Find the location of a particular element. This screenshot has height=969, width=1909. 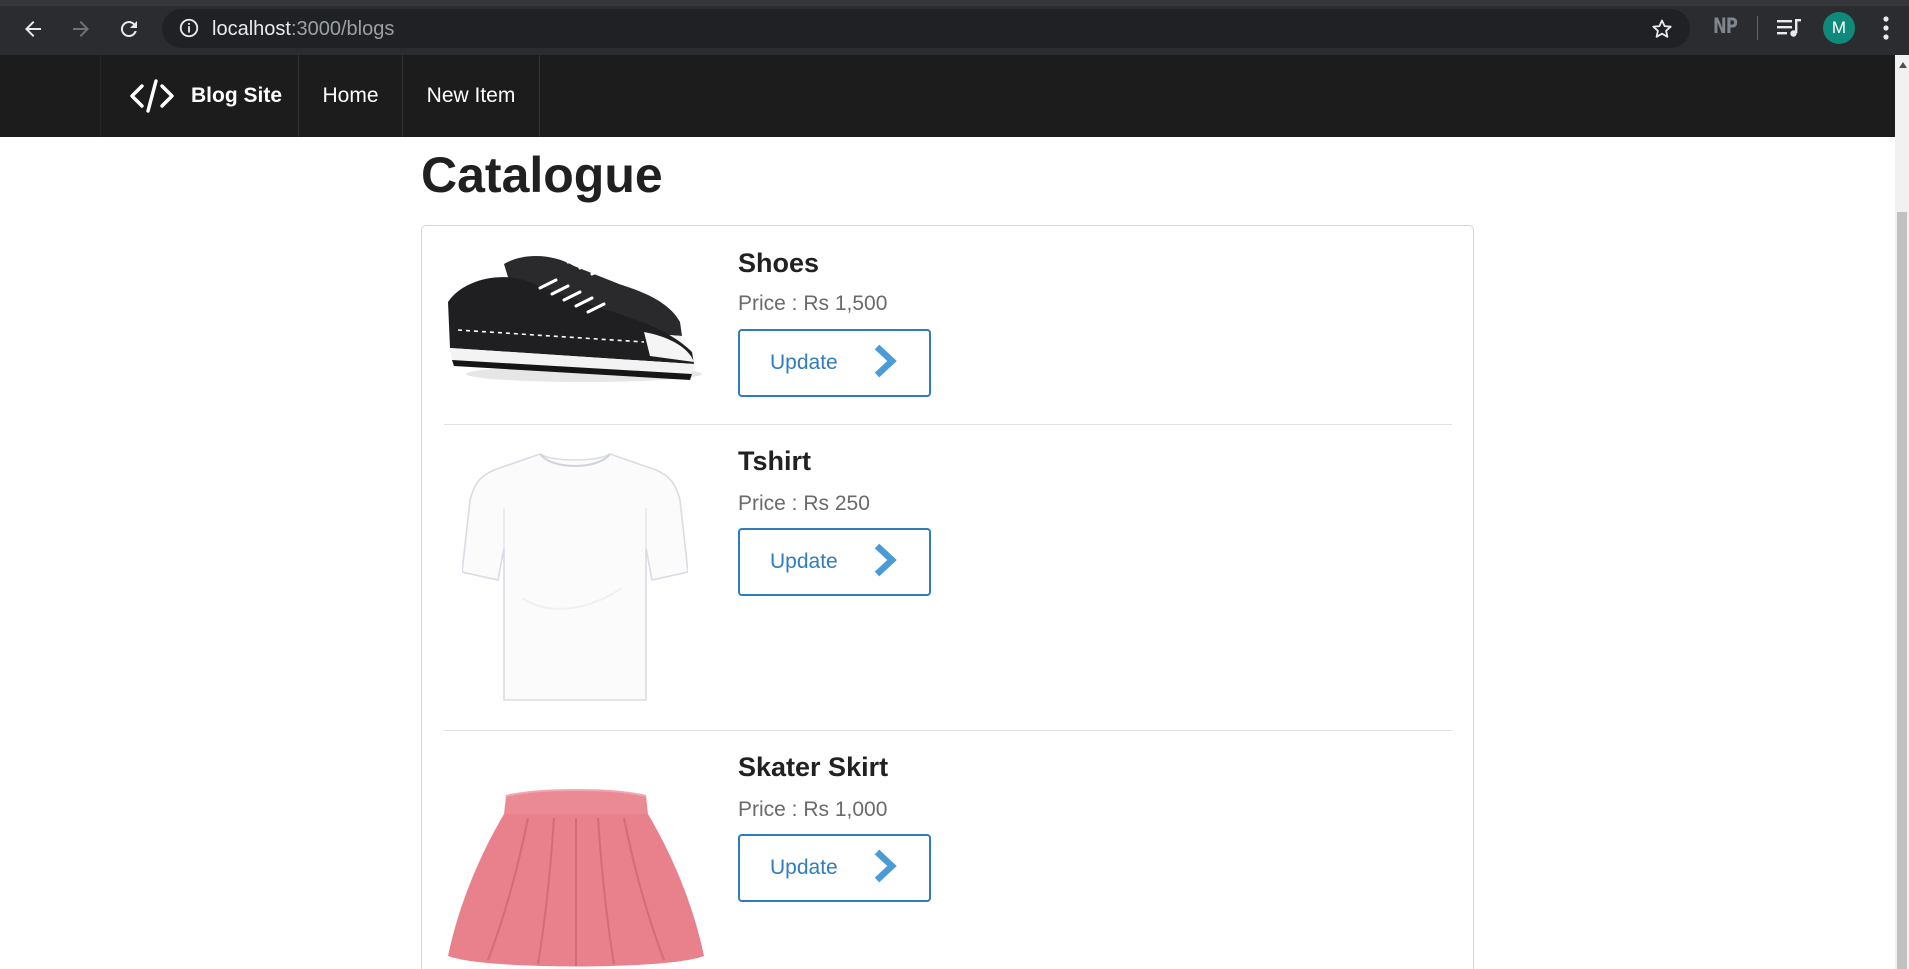

extension-np: NP is located at coordinates (1725, 26).